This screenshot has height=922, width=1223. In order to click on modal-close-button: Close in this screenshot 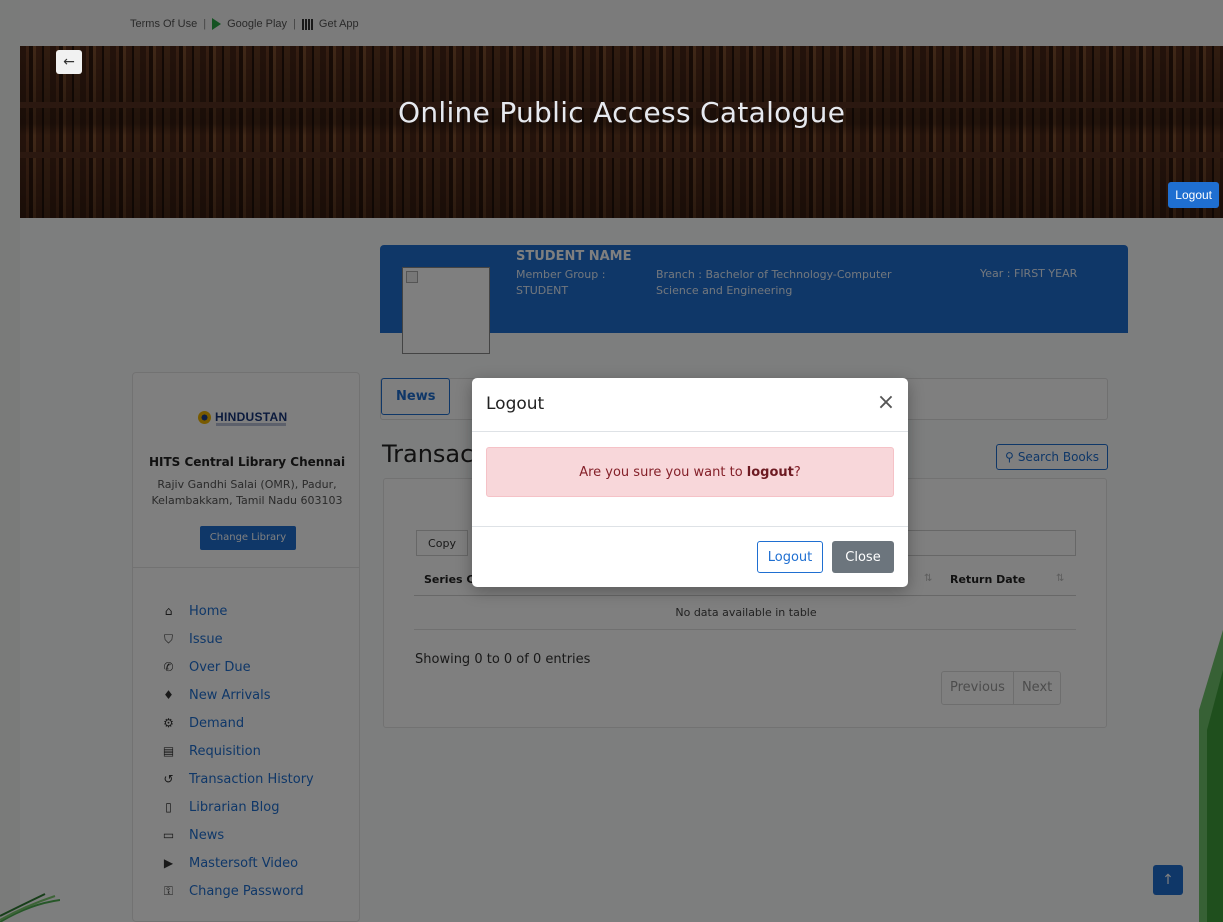, I will do `click(863, 557)`.